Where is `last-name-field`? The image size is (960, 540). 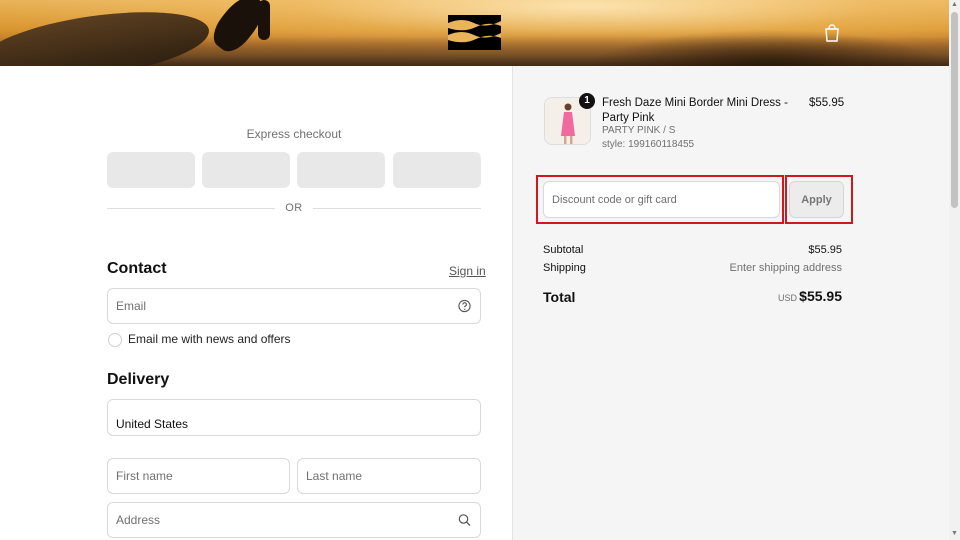
last-name-field is located at coordinates (377, 476).